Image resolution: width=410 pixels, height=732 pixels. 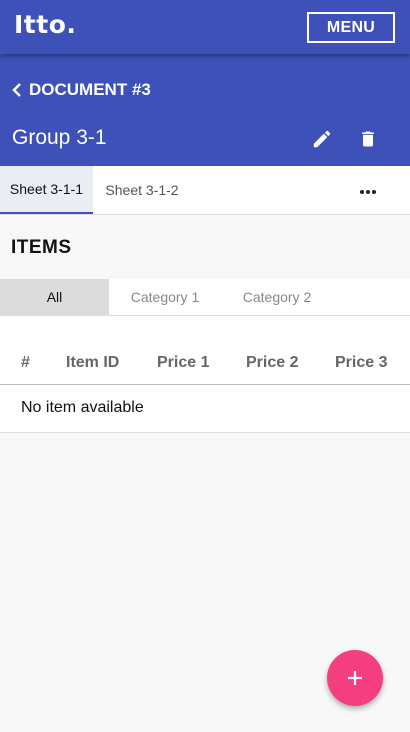 I want to click on column-header-price-3: Price 3, so click(x=361, y=363).